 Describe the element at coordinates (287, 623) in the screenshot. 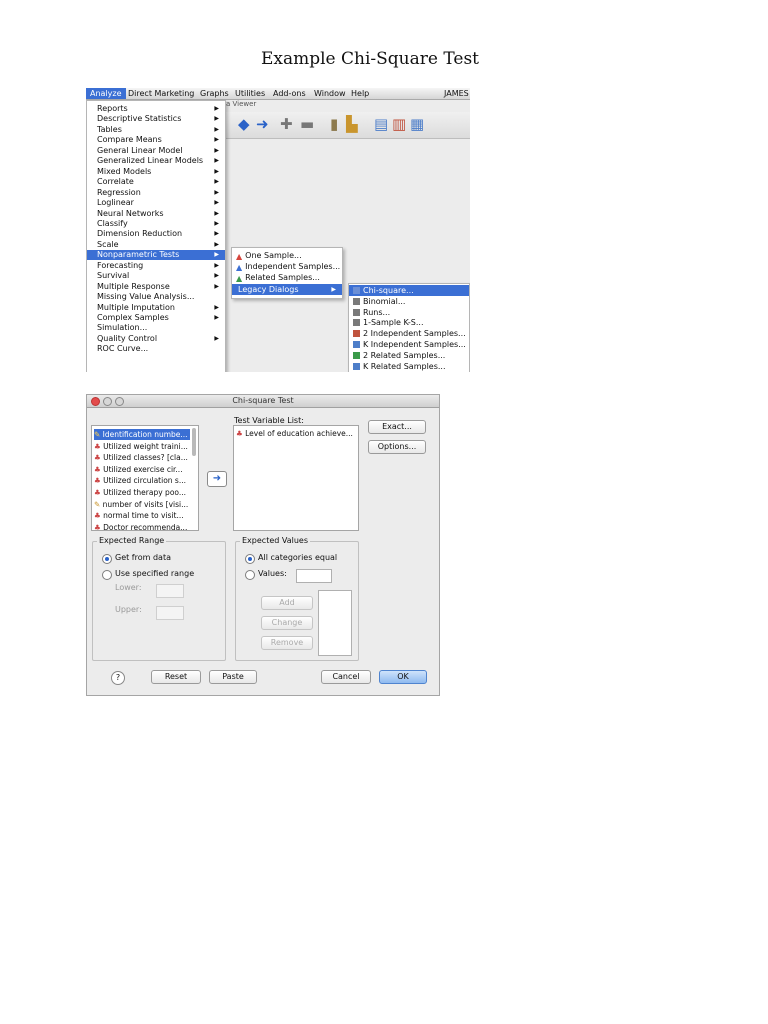

I see `change-button: Change` at that location.